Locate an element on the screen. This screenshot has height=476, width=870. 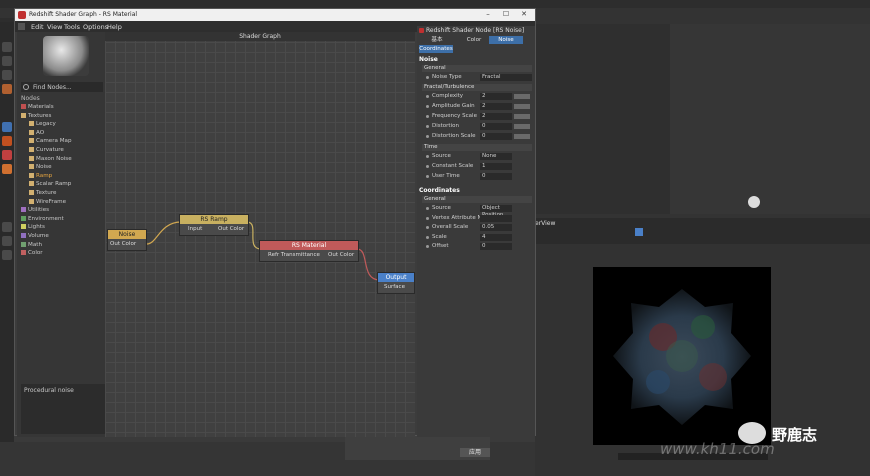
maximize-button: ☐ is located at coordinates (506, 14).